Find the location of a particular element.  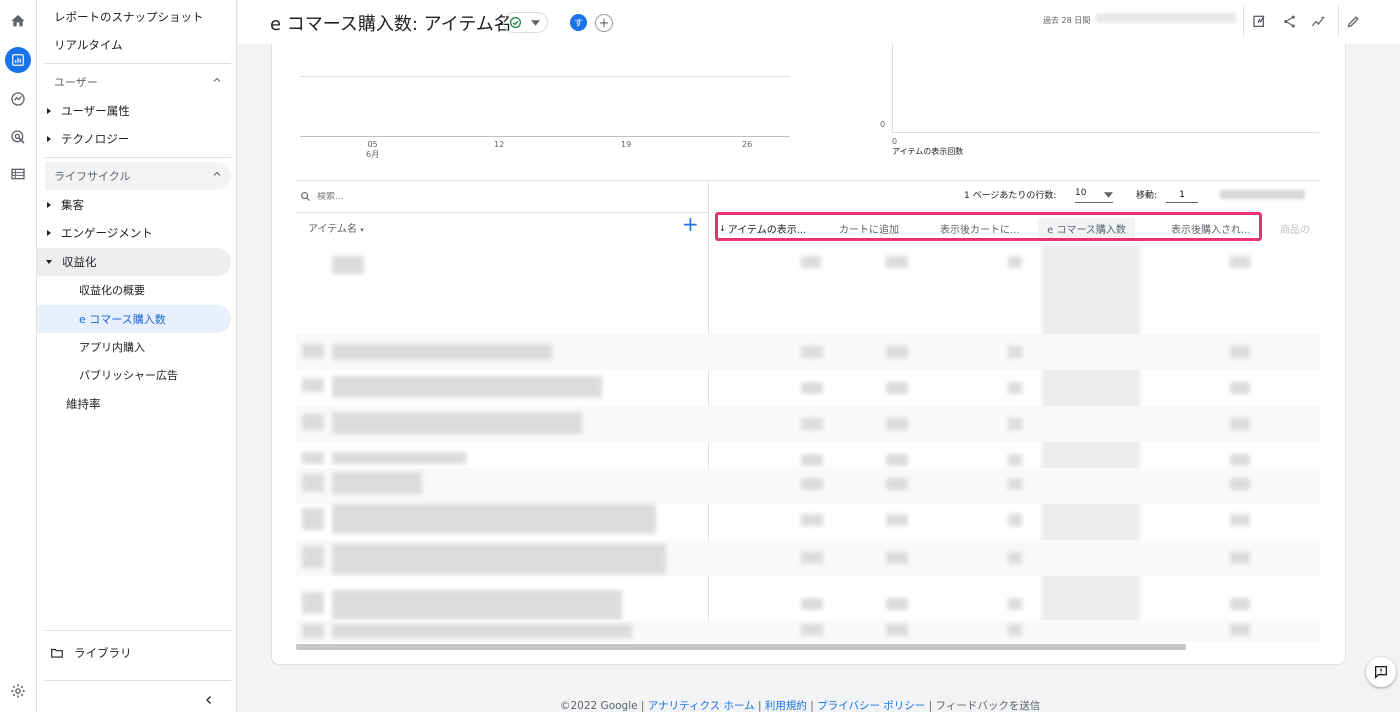

nav-retention: 維持率 is located at coordinates (83, 404).